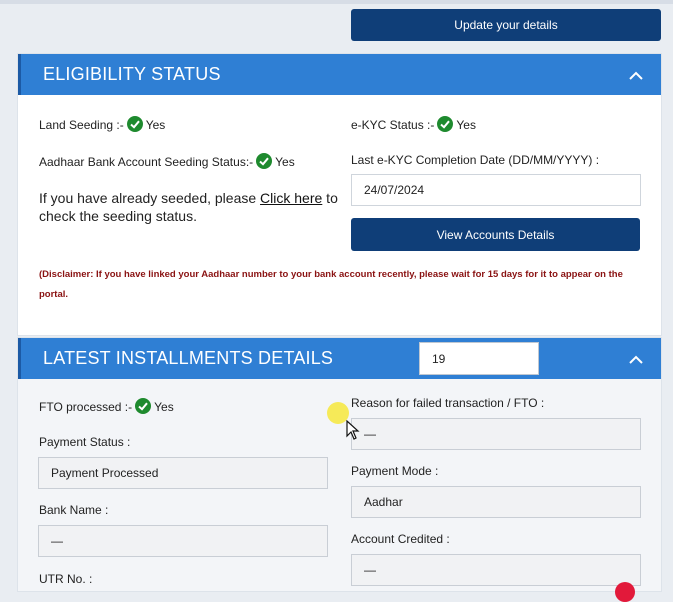  I want to click on payment-status-label: Payment Status :, so click(85, 442).